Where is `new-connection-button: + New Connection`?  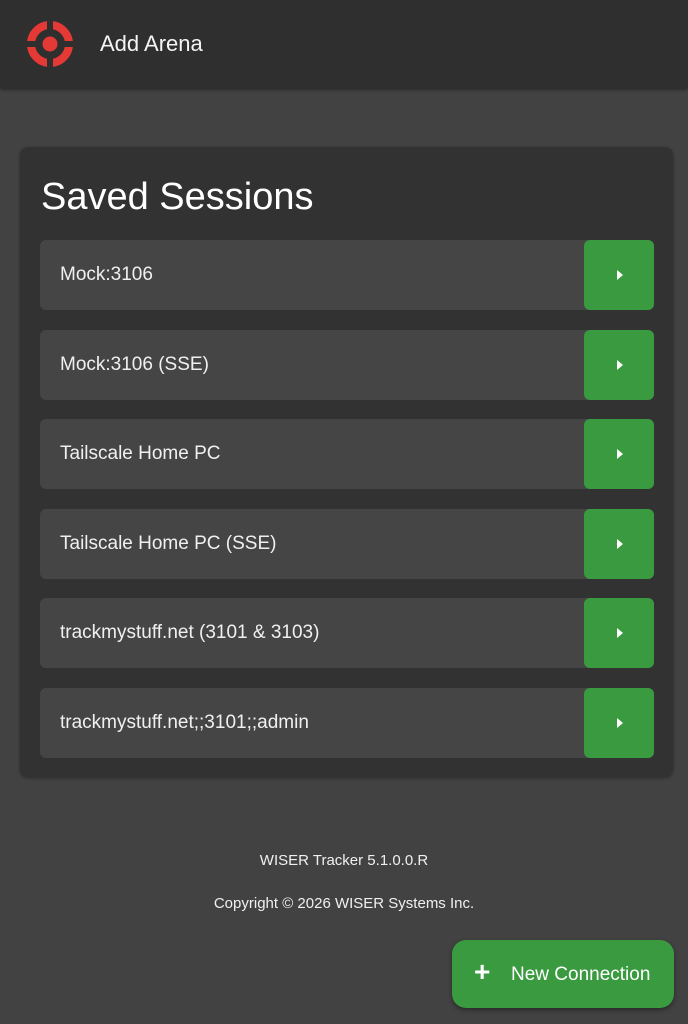 new-connection-button: + New Connection is located at coordinates (563, 974).